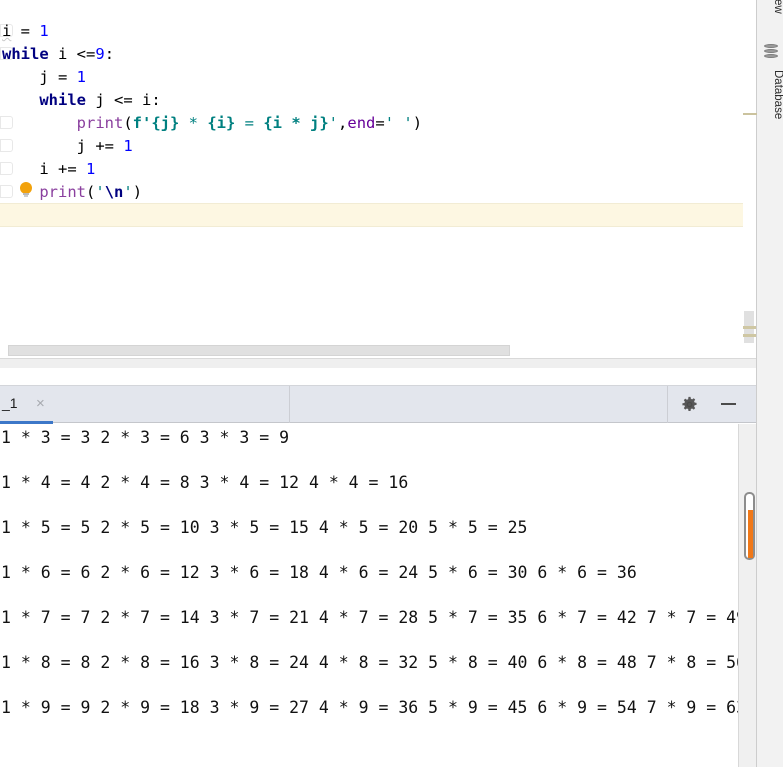 This screenshot has height=767, width=783. I want to click on code-line: j += 1, so click(66, 146).